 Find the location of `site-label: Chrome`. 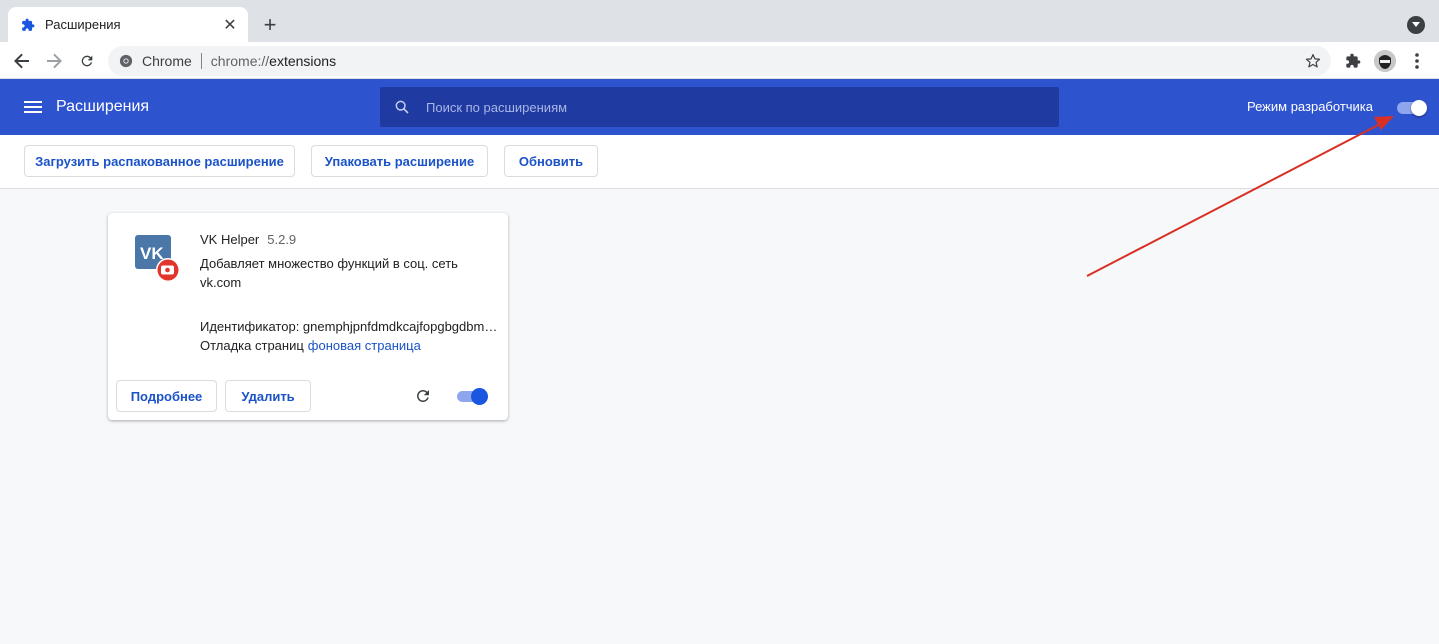

site-label: Chrome is located at coordinates (167, 61).